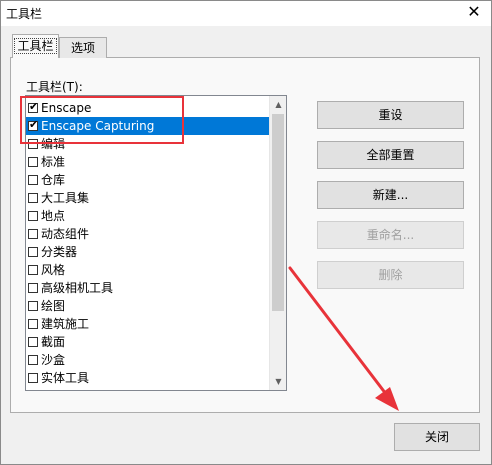 The height and width of the screenshot is (465, 492). I want to click on close-button: 关闭, so click(437, 437).